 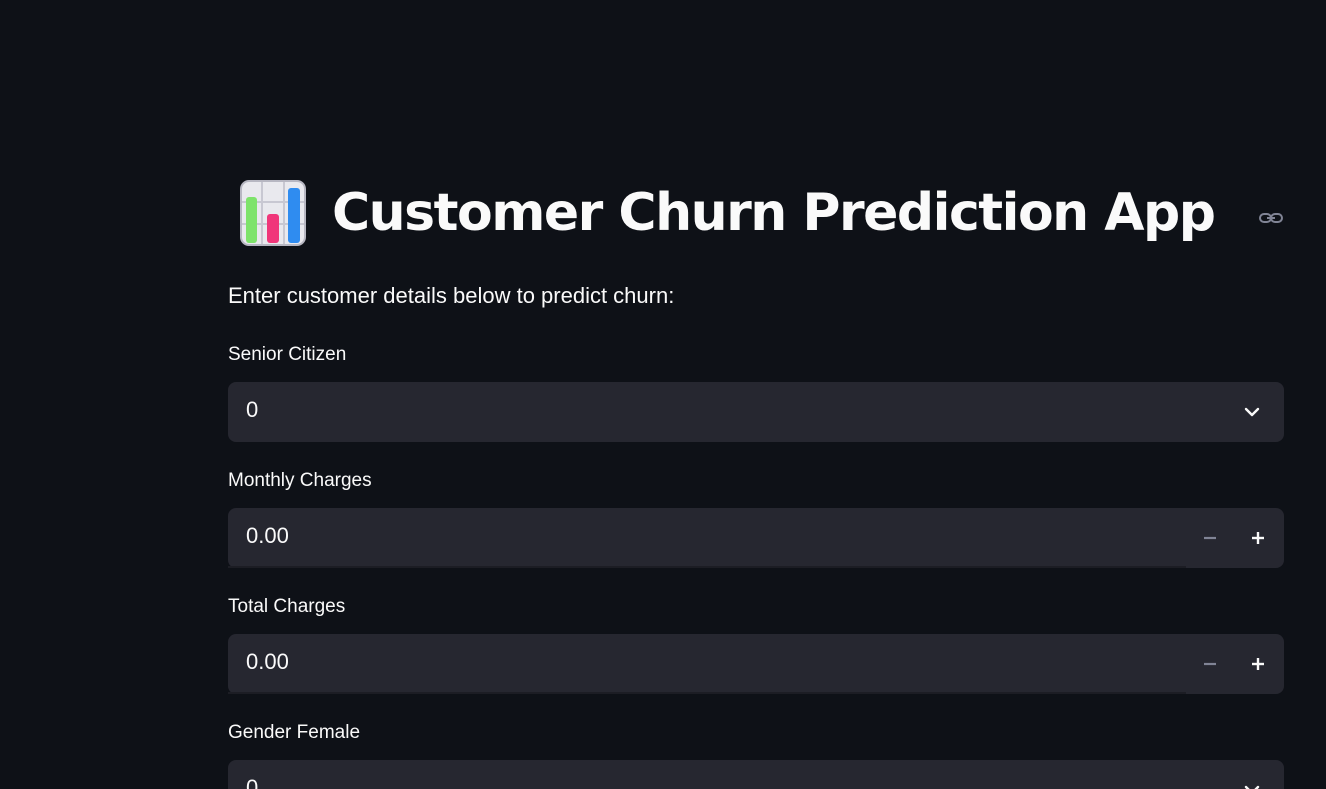 What do you see at coordinates (756, 664) in the screenshot?
I see `total-charges-input: 0.00` at bounding box center [756, 664].